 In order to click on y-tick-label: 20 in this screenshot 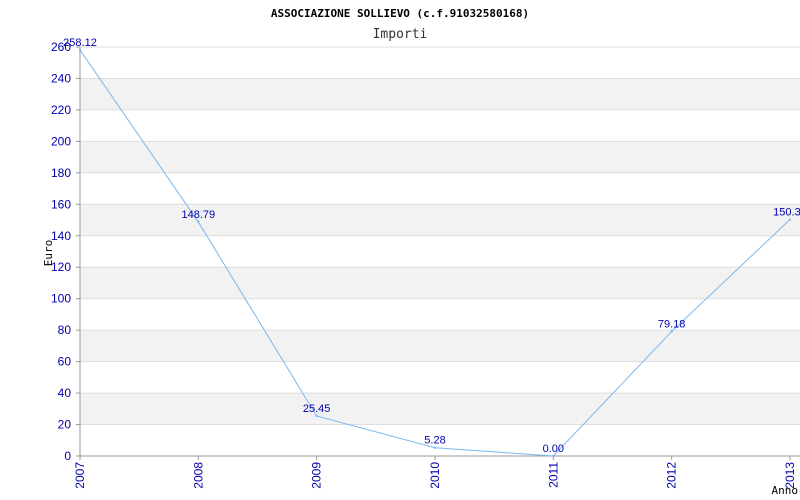, I will do `click(65, 425)`.